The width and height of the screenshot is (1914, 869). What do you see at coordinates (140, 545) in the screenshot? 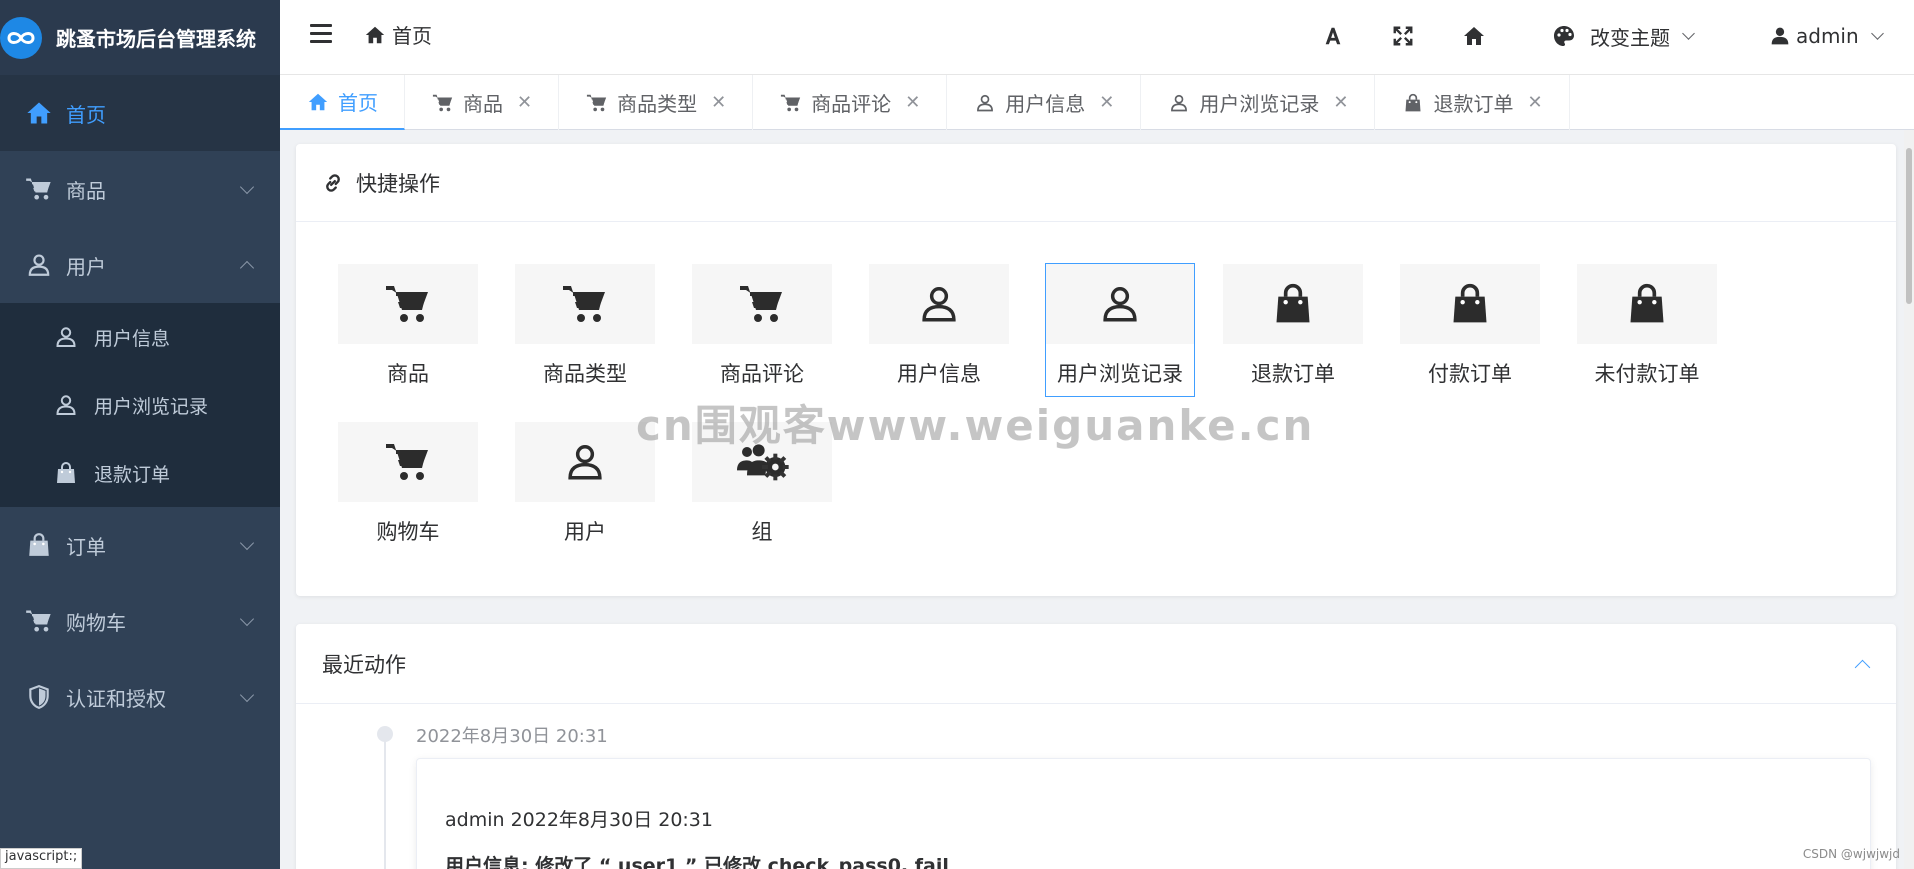
I see `sidebar-item-orders: 订单` at bounding box center [140, 545].